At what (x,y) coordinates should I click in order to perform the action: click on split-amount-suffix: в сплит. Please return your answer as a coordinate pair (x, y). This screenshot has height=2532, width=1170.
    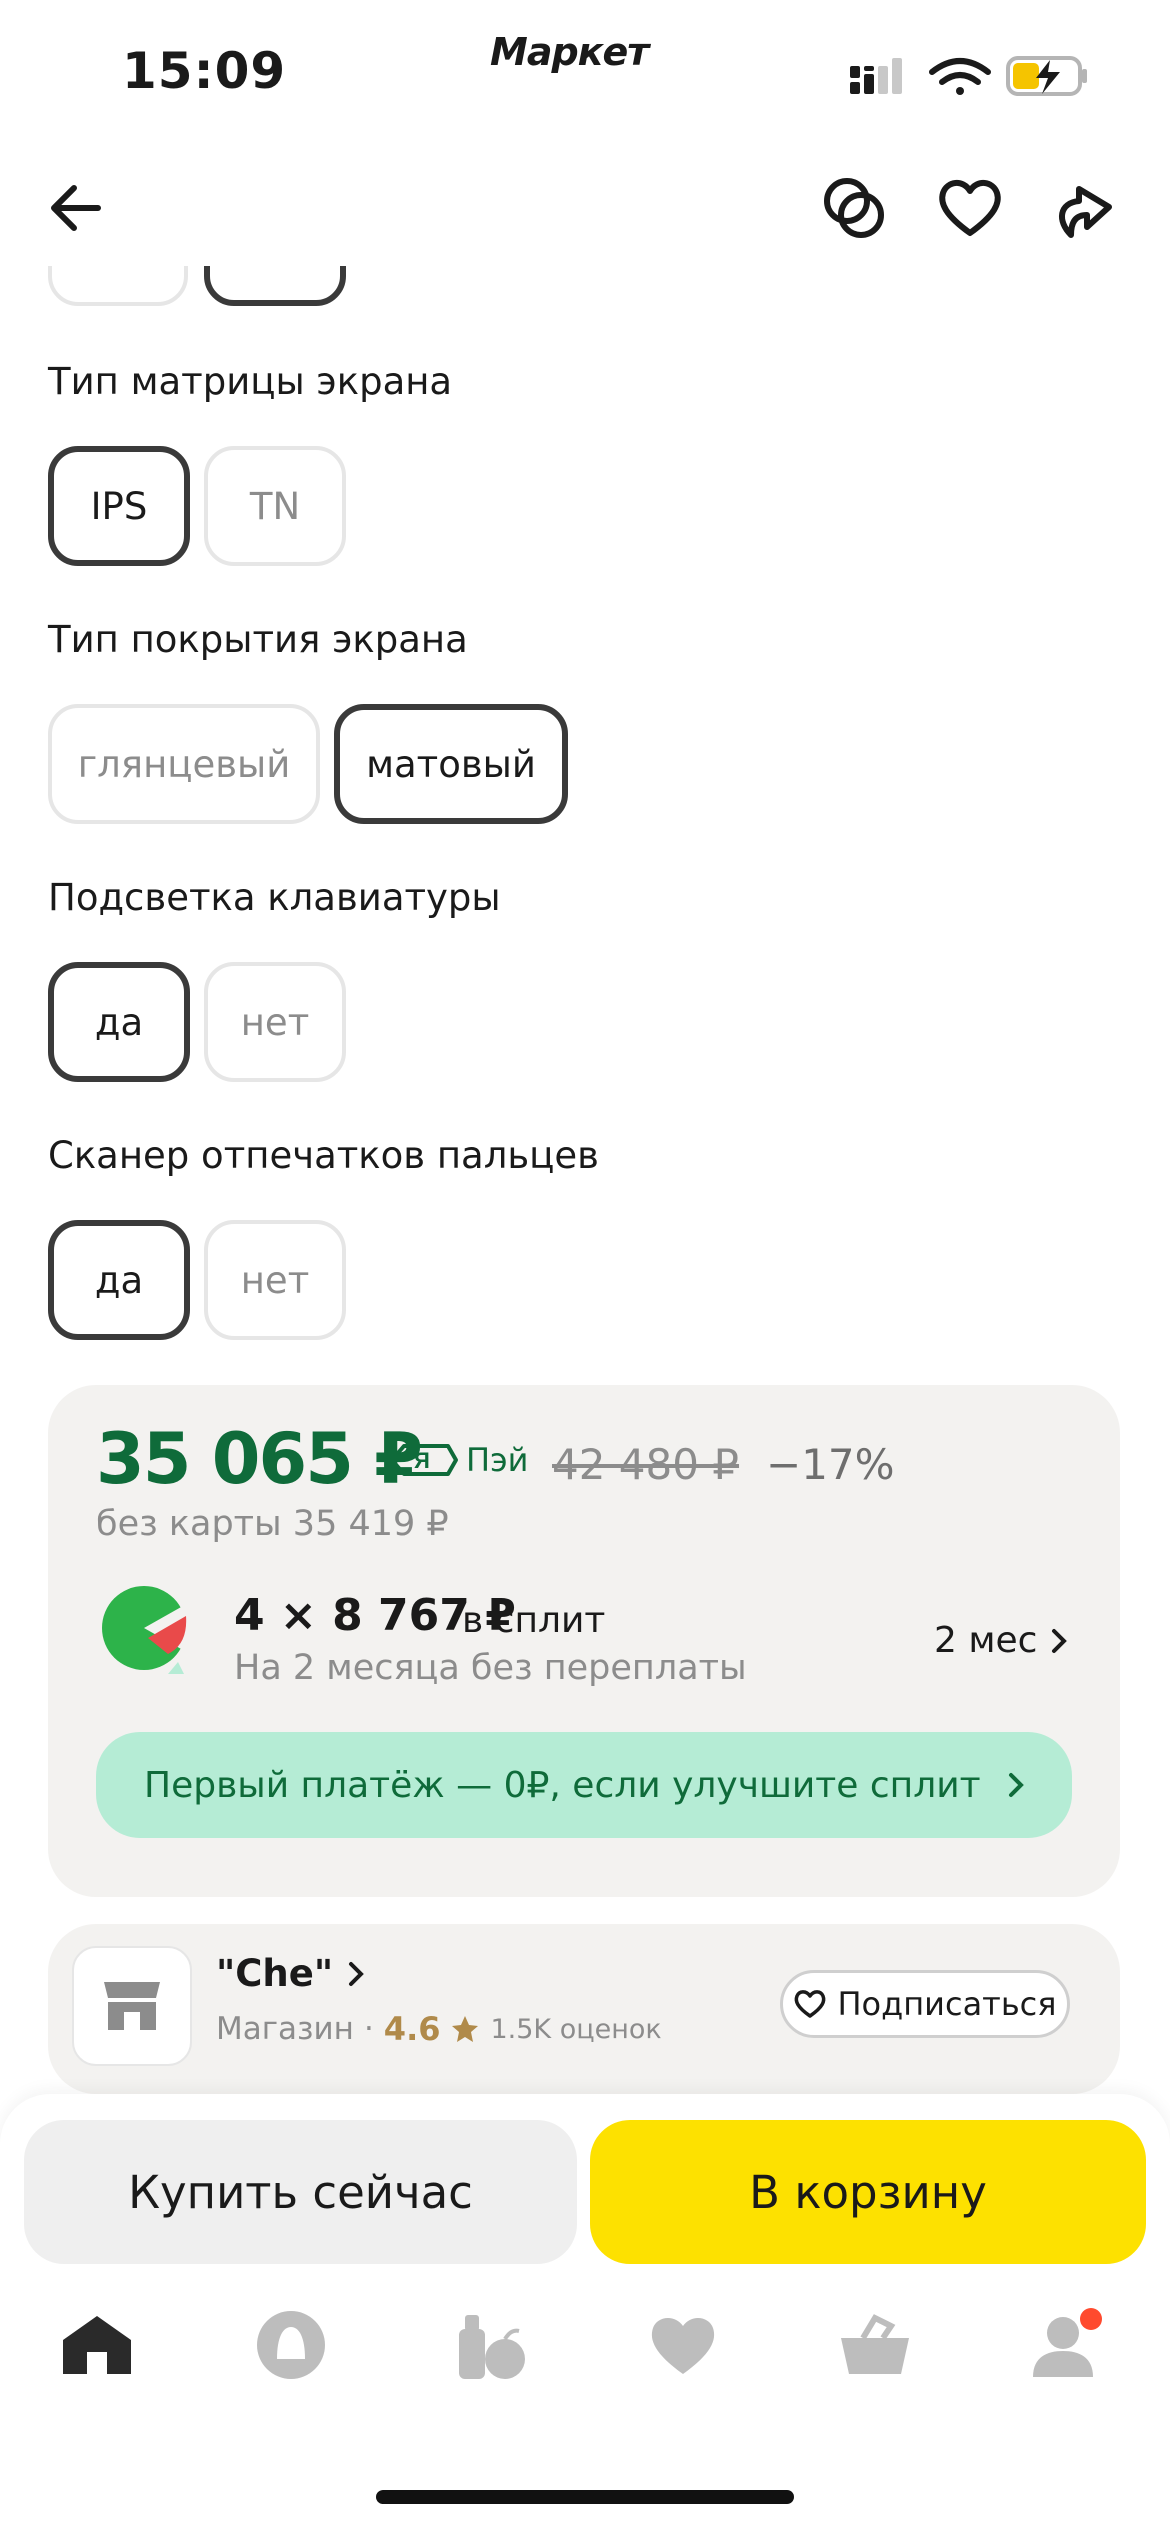
    Looking at the image, I should click on (534, 1620).